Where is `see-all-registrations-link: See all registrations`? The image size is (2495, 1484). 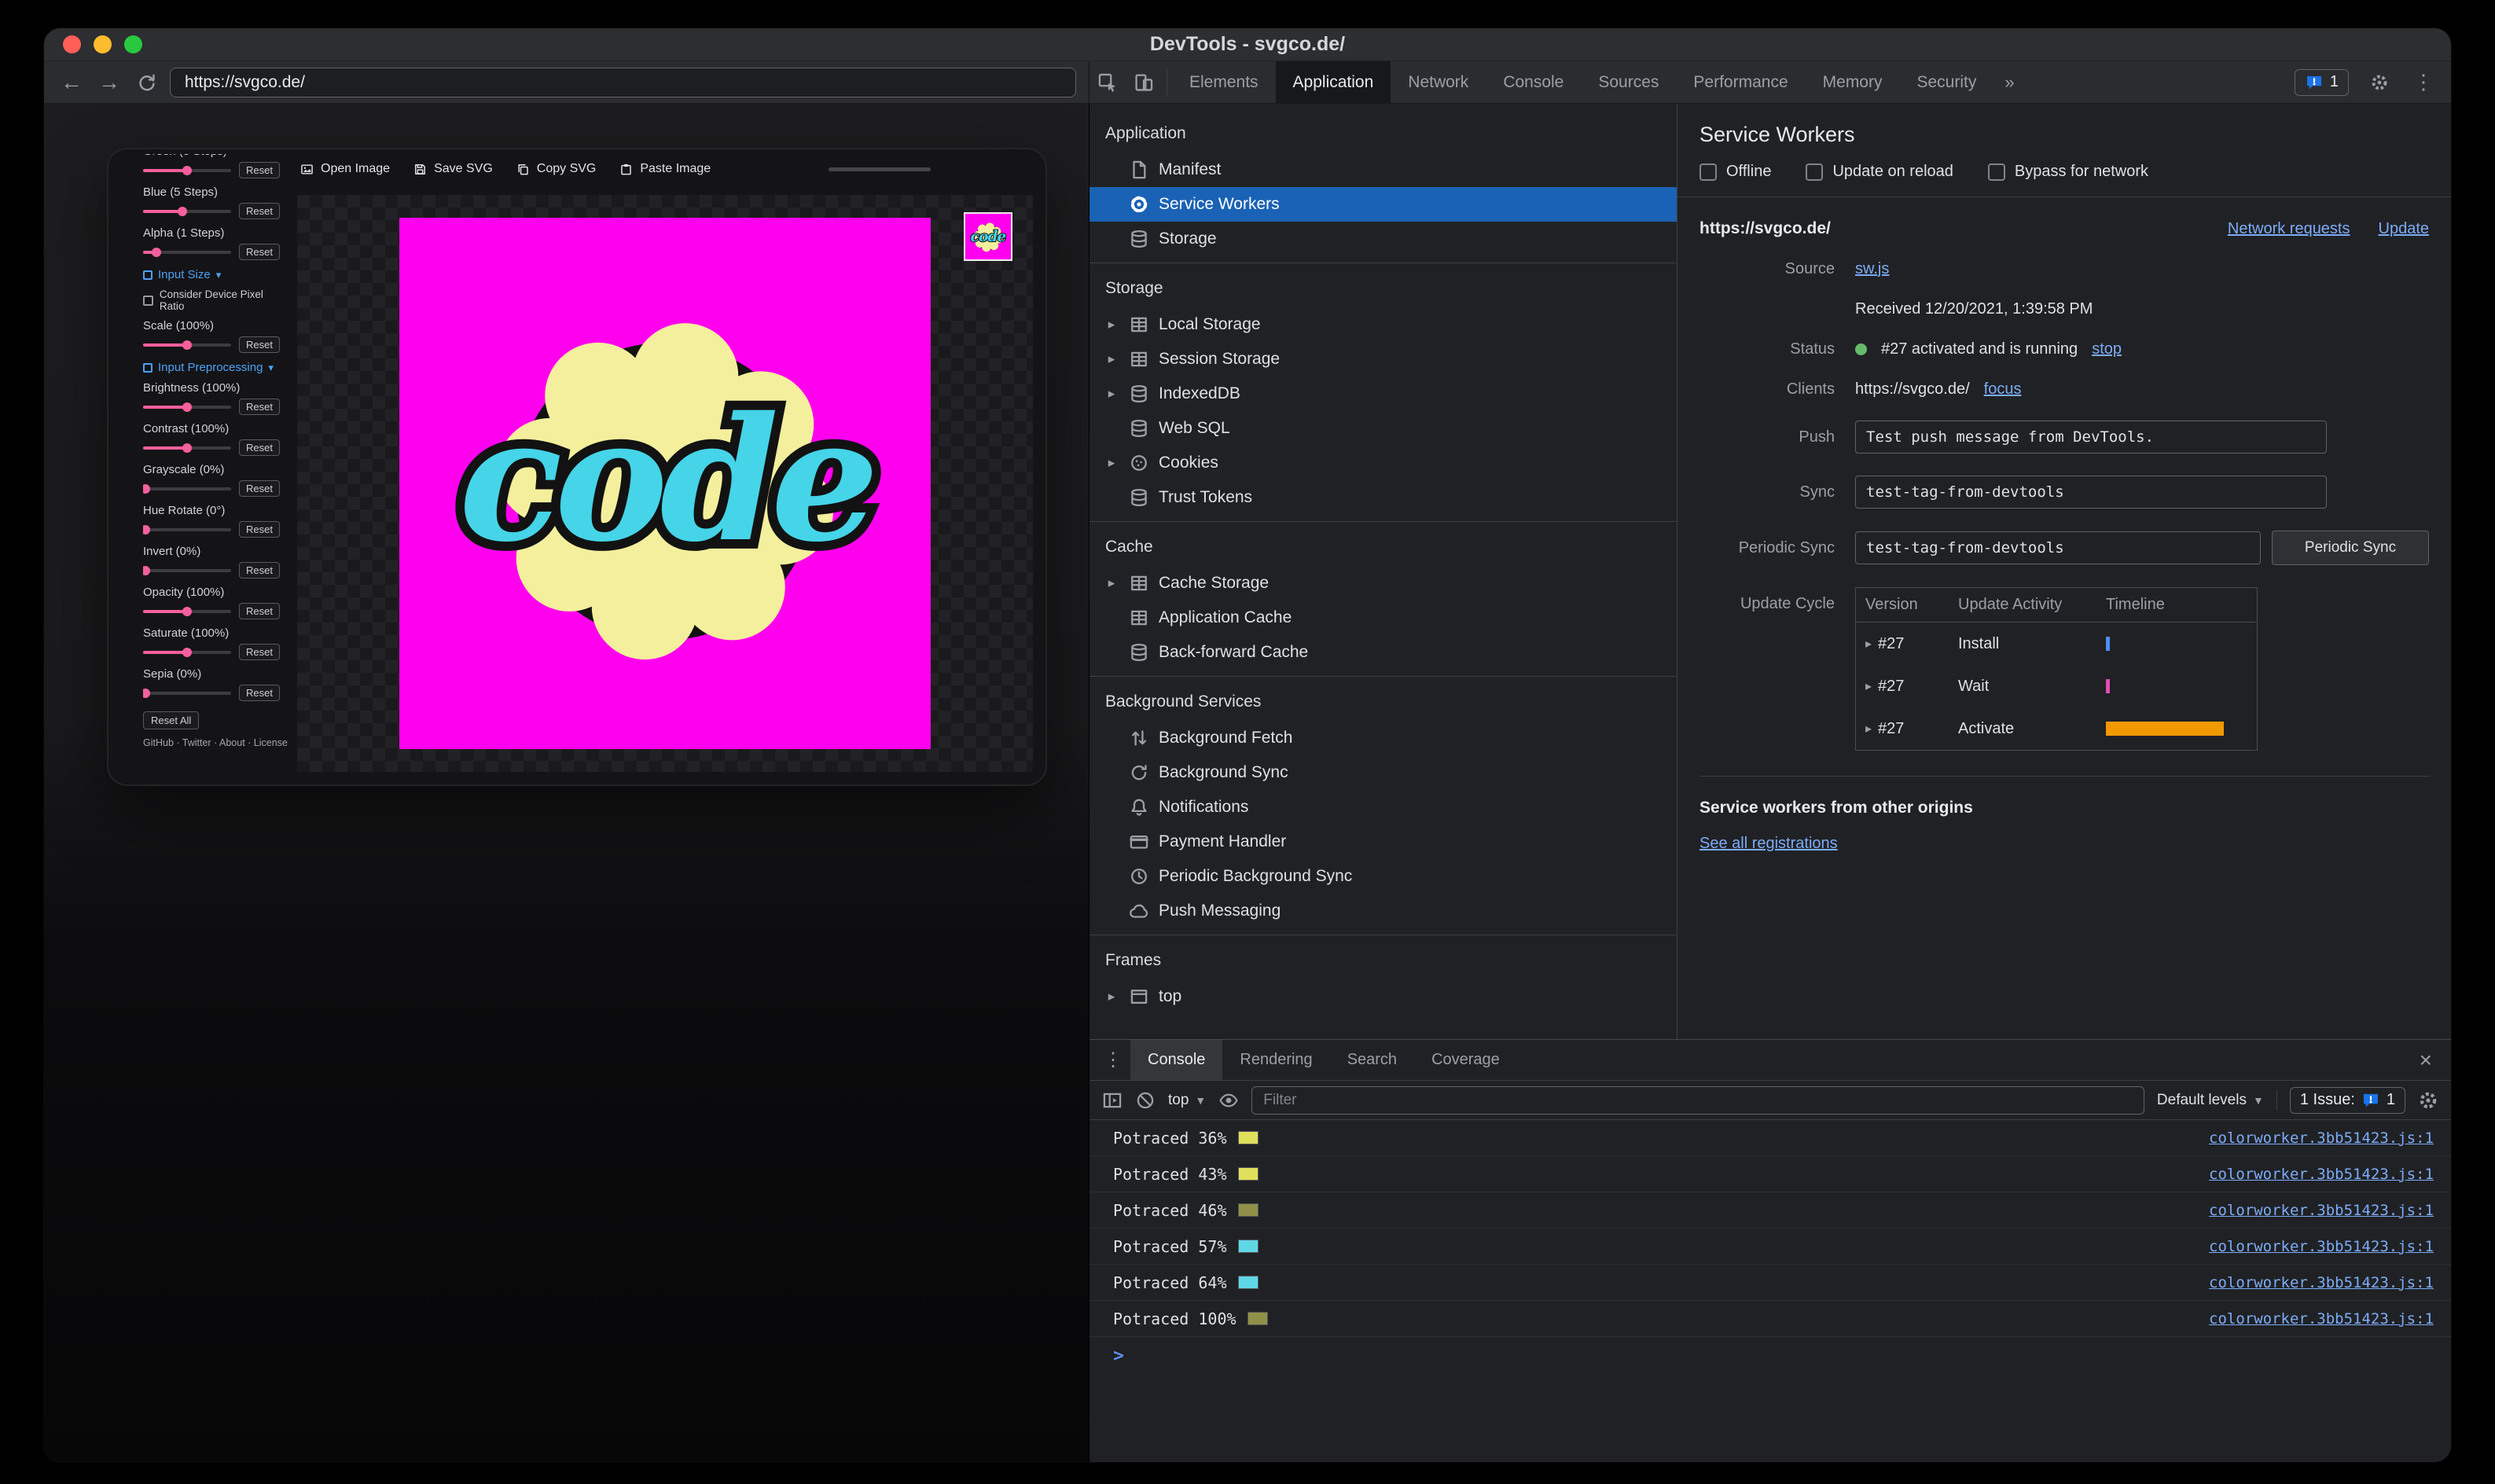
see-all-registrations-link: See all registrations is located at coordinates (1769, 844).